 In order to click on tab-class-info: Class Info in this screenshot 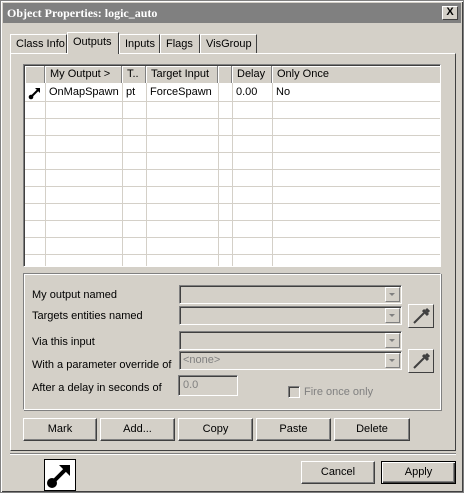, I will do `click(38, 43)`.